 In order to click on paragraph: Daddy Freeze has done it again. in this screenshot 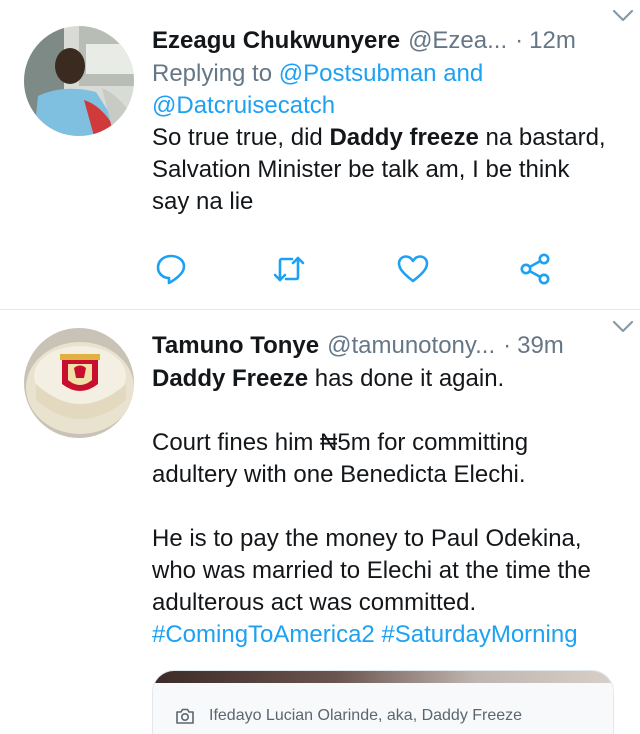, I will do `click(386, 379)`.